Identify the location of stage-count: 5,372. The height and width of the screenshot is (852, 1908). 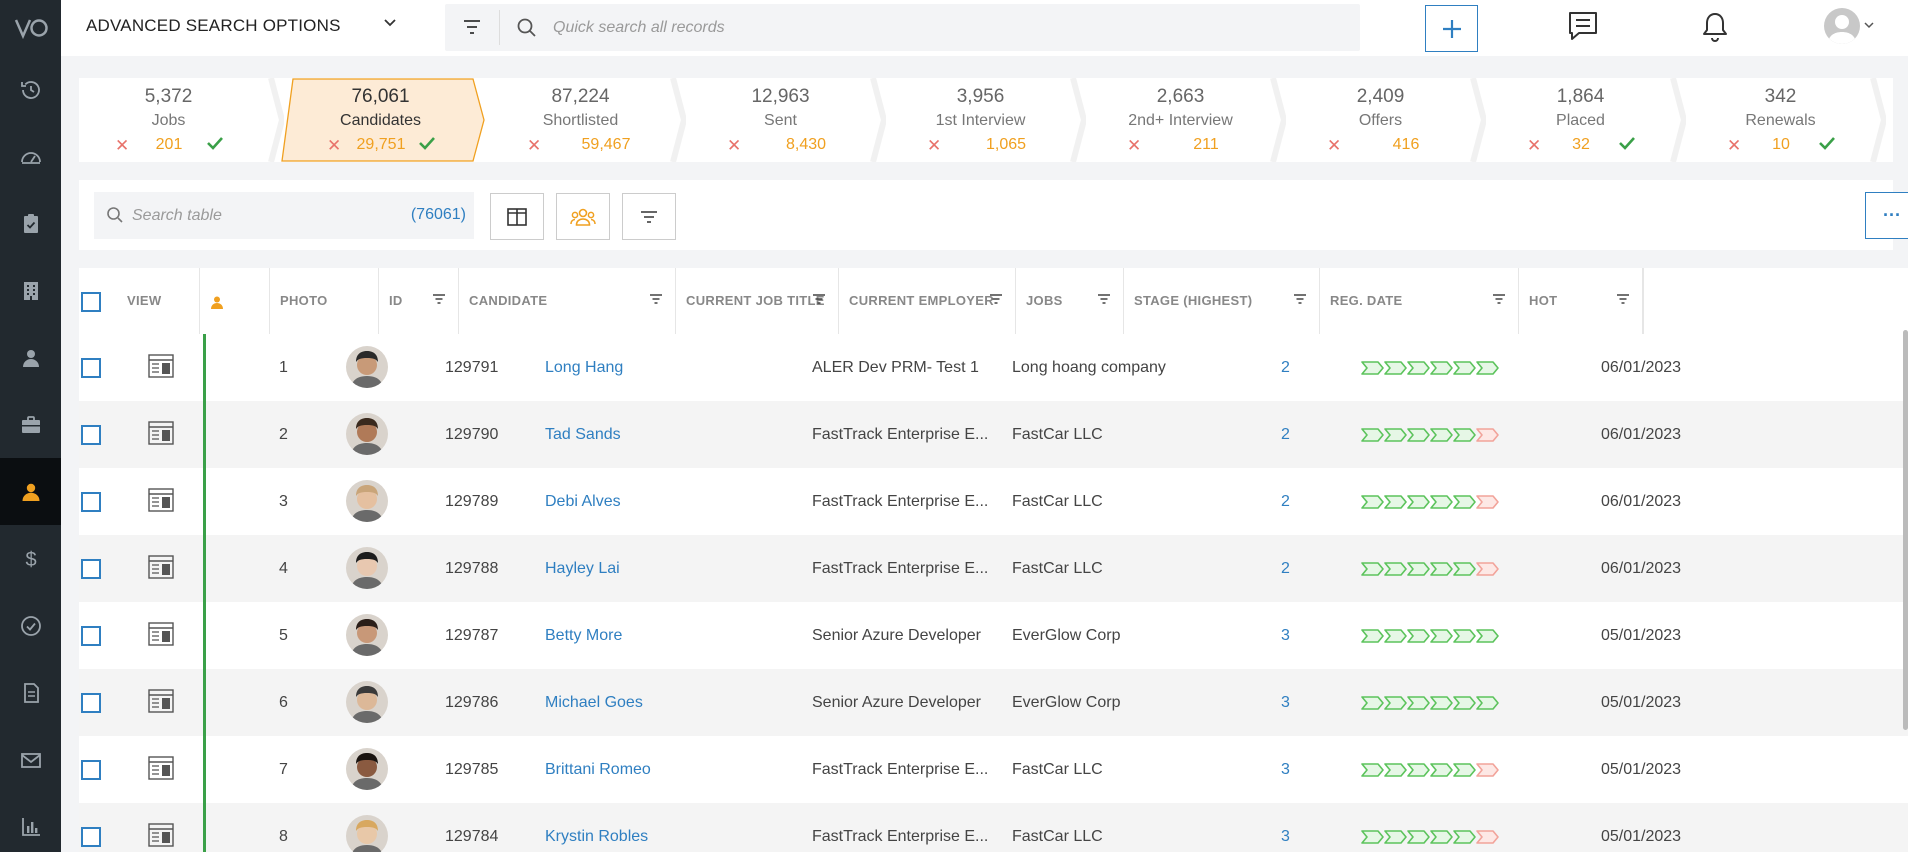
(168, 97).